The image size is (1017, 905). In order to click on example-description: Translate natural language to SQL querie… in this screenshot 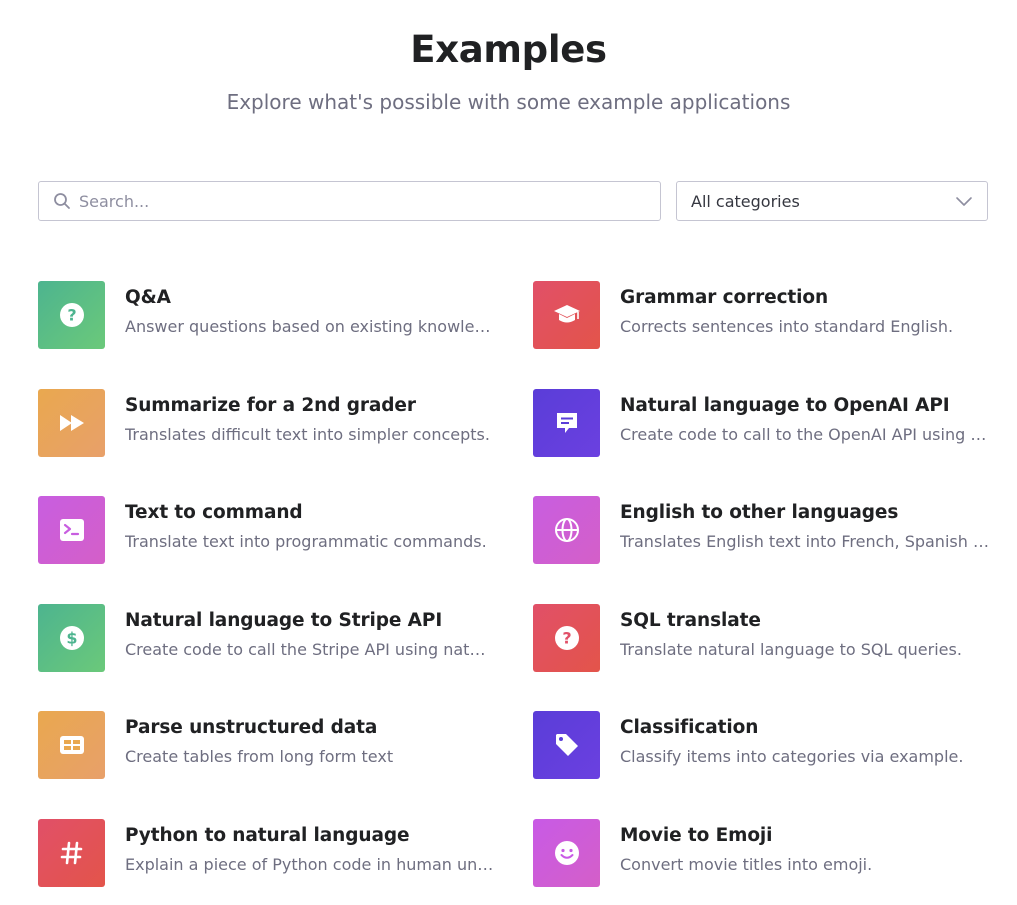, I will do `click(791, 649)`.